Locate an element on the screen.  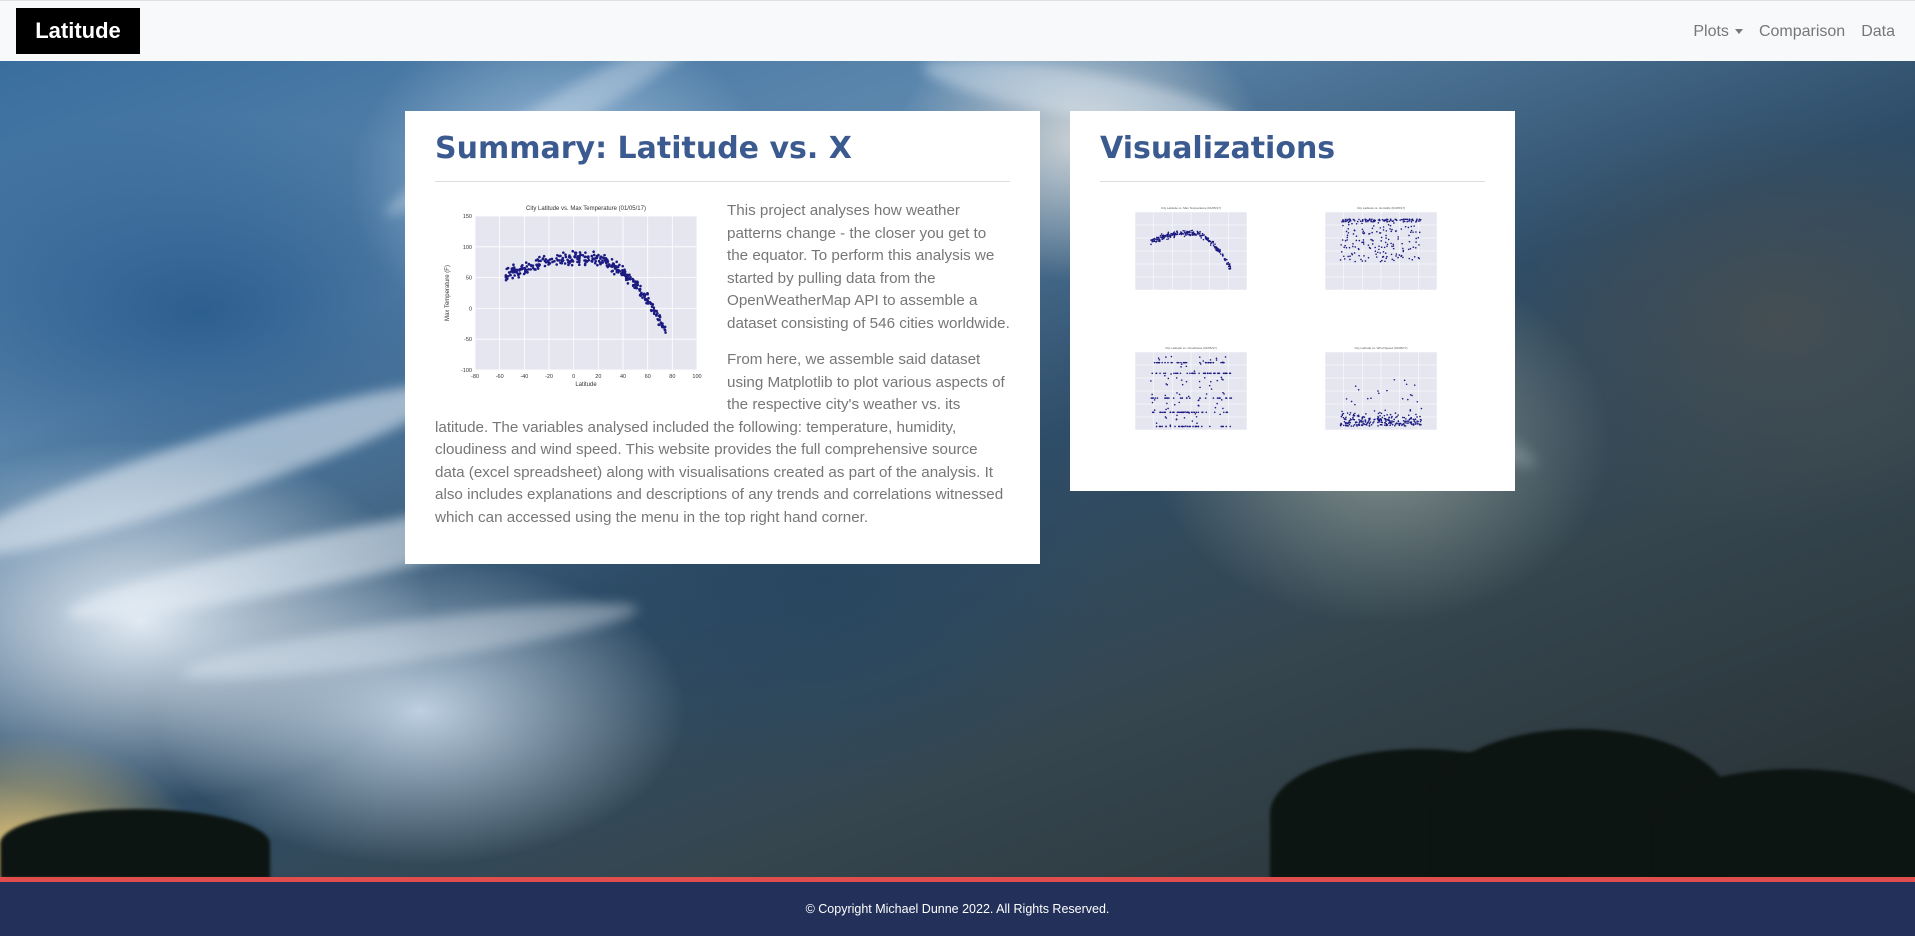
thumbnail-wind-speed: City Latitude vs. Wind Speed (01/05/17) is located at coordinates (1380, 394).